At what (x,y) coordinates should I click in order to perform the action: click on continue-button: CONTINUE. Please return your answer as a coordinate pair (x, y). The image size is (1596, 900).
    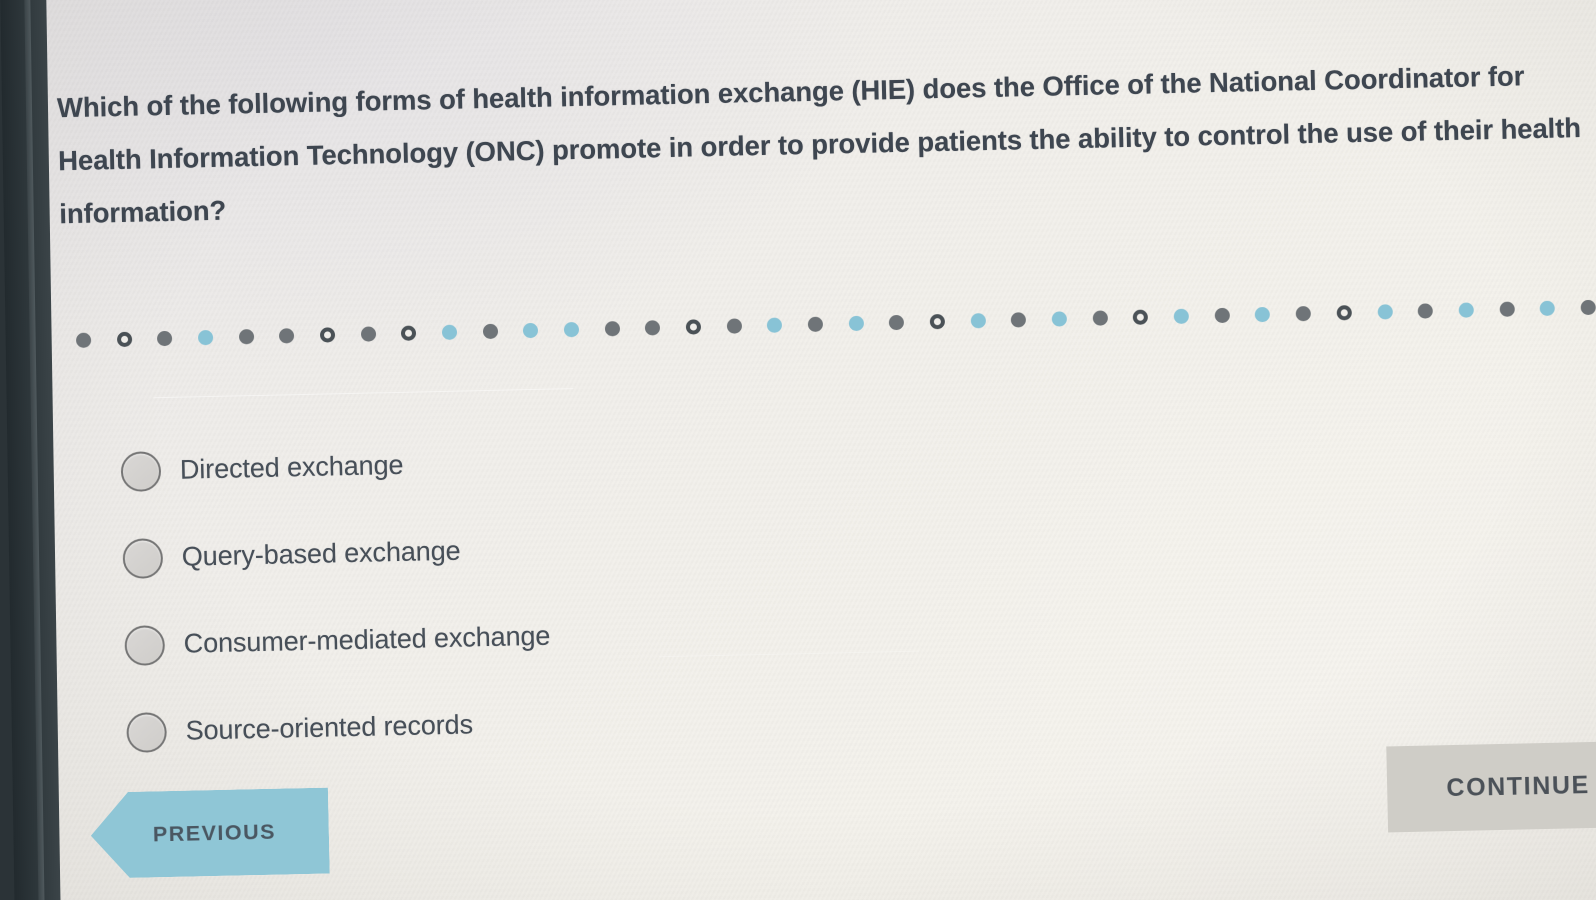
    Looking at the image, I should click on (1491, 786).